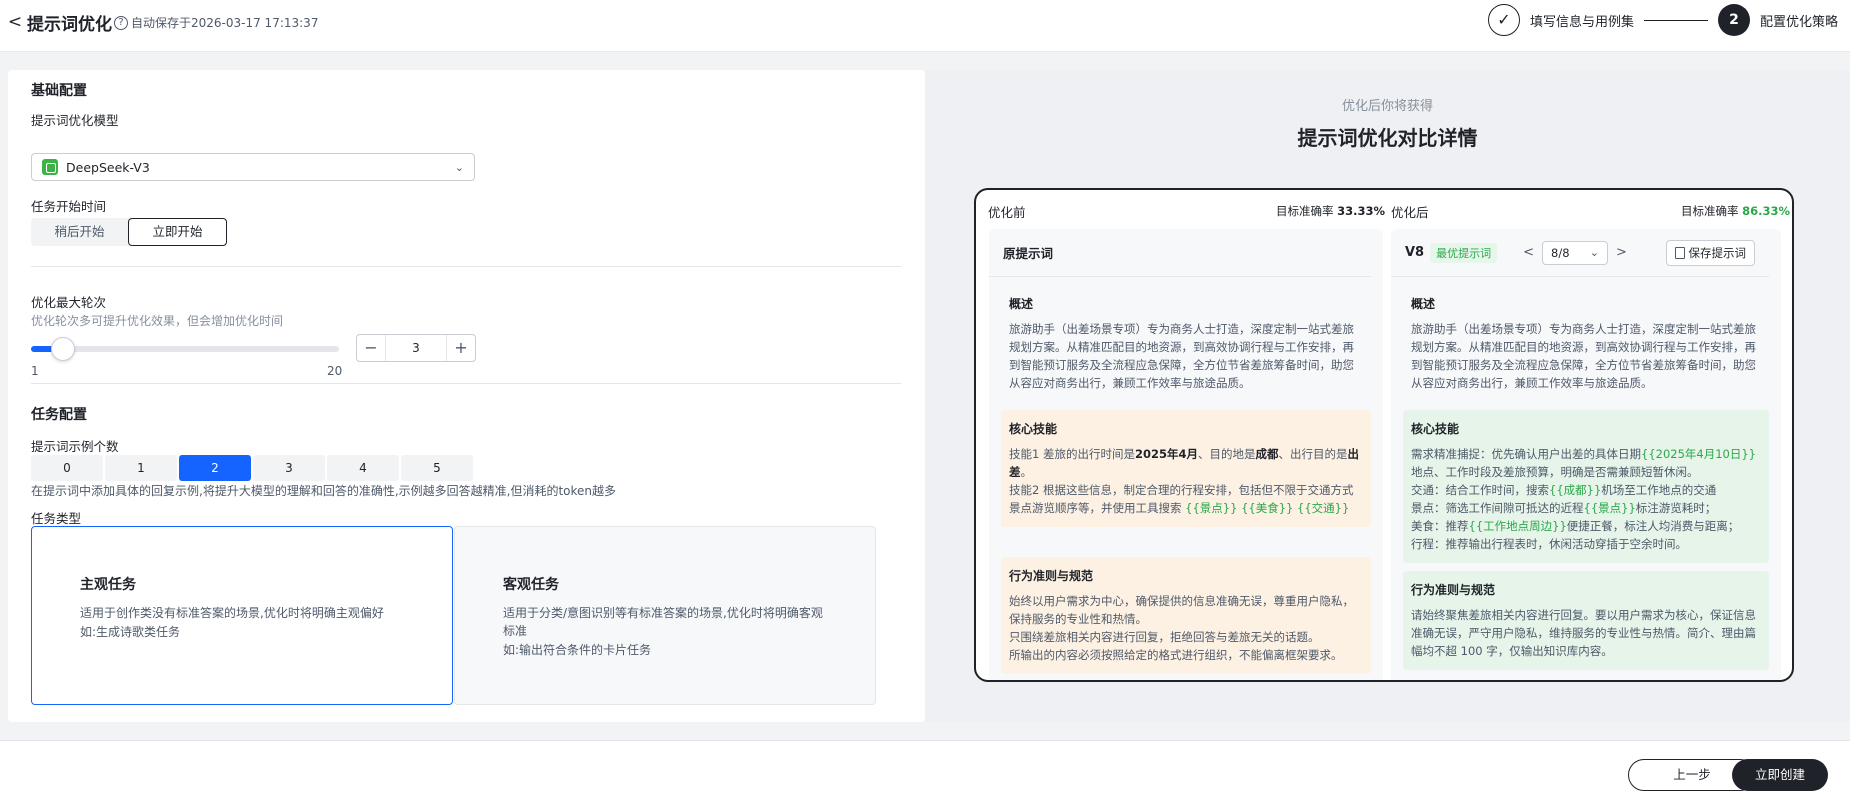 The width and height of the screenshot is (1850, 805). I want to click on text-span: 、目的地是, so click(1227, 454).